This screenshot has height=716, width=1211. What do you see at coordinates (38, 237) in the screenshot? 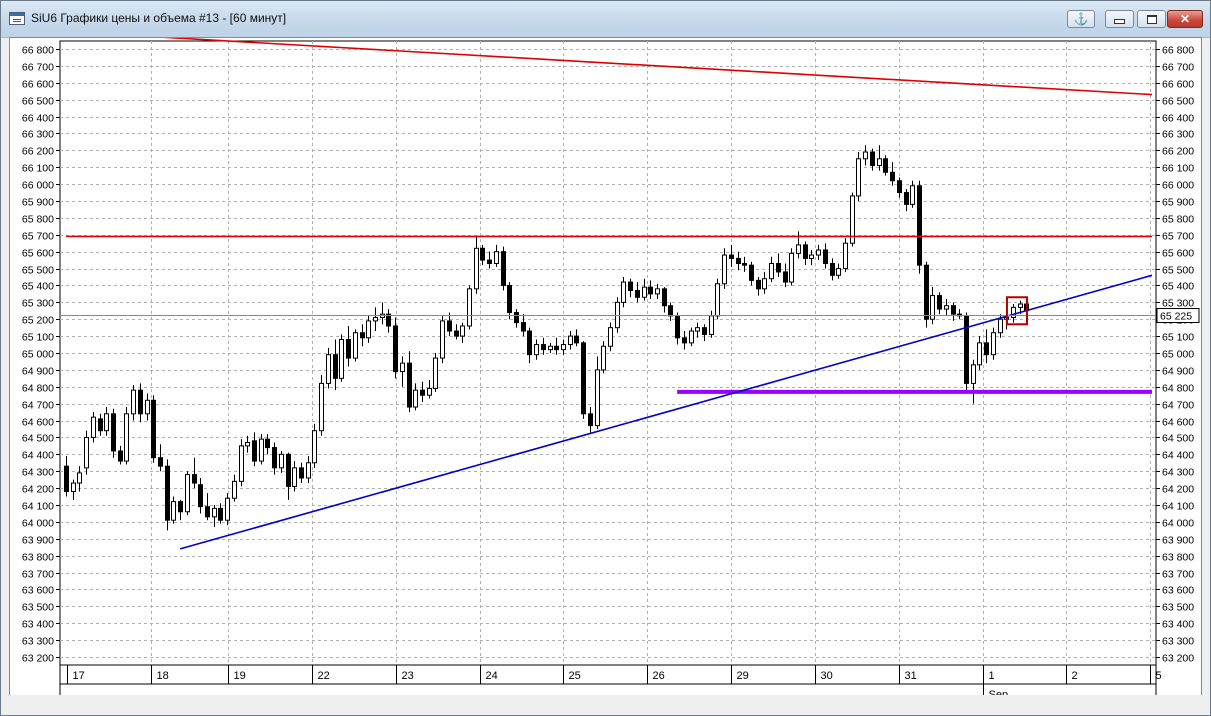
I see `y-tick-label: 65 700` at bounding box center [38, 237].